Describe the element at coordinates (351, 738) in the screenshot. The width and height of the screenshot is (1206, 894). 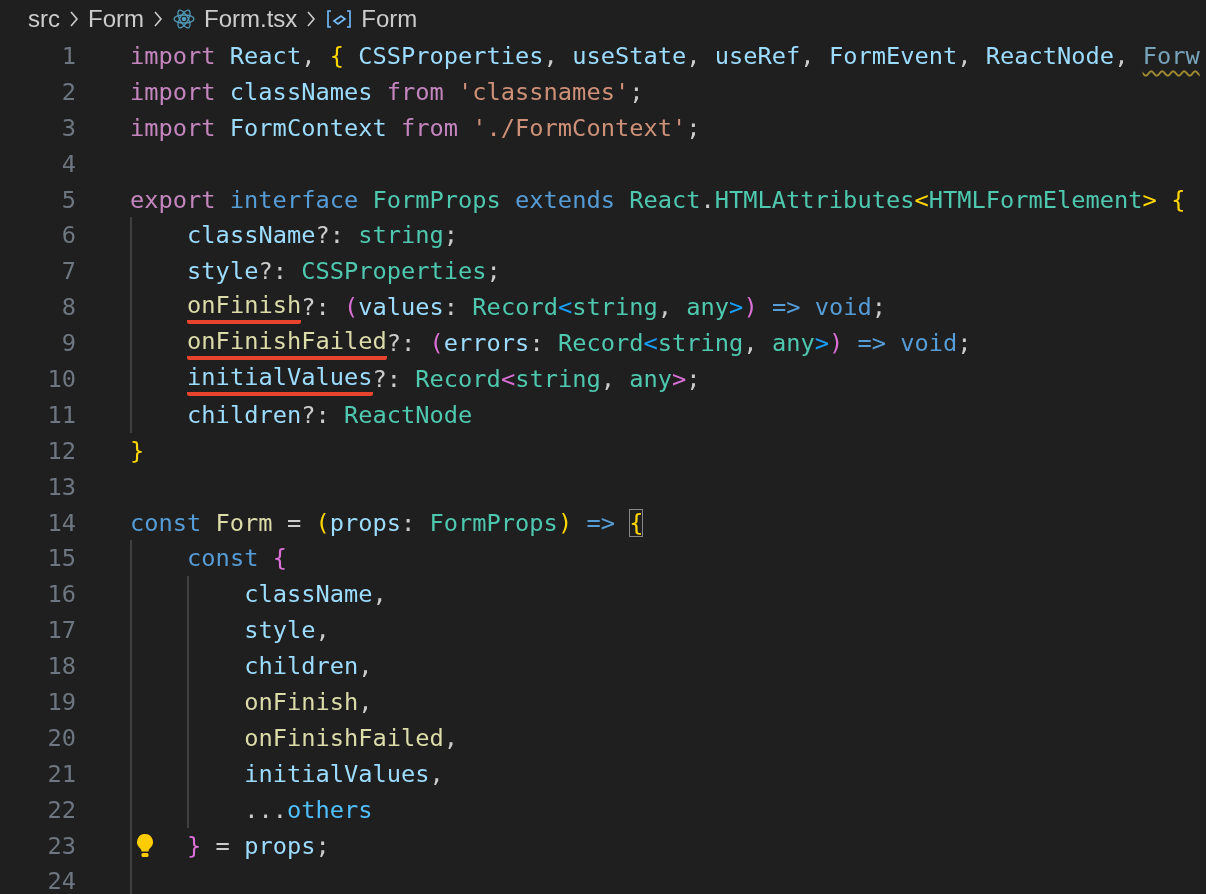
I see `code-line: onFinishFailed,` at that location.